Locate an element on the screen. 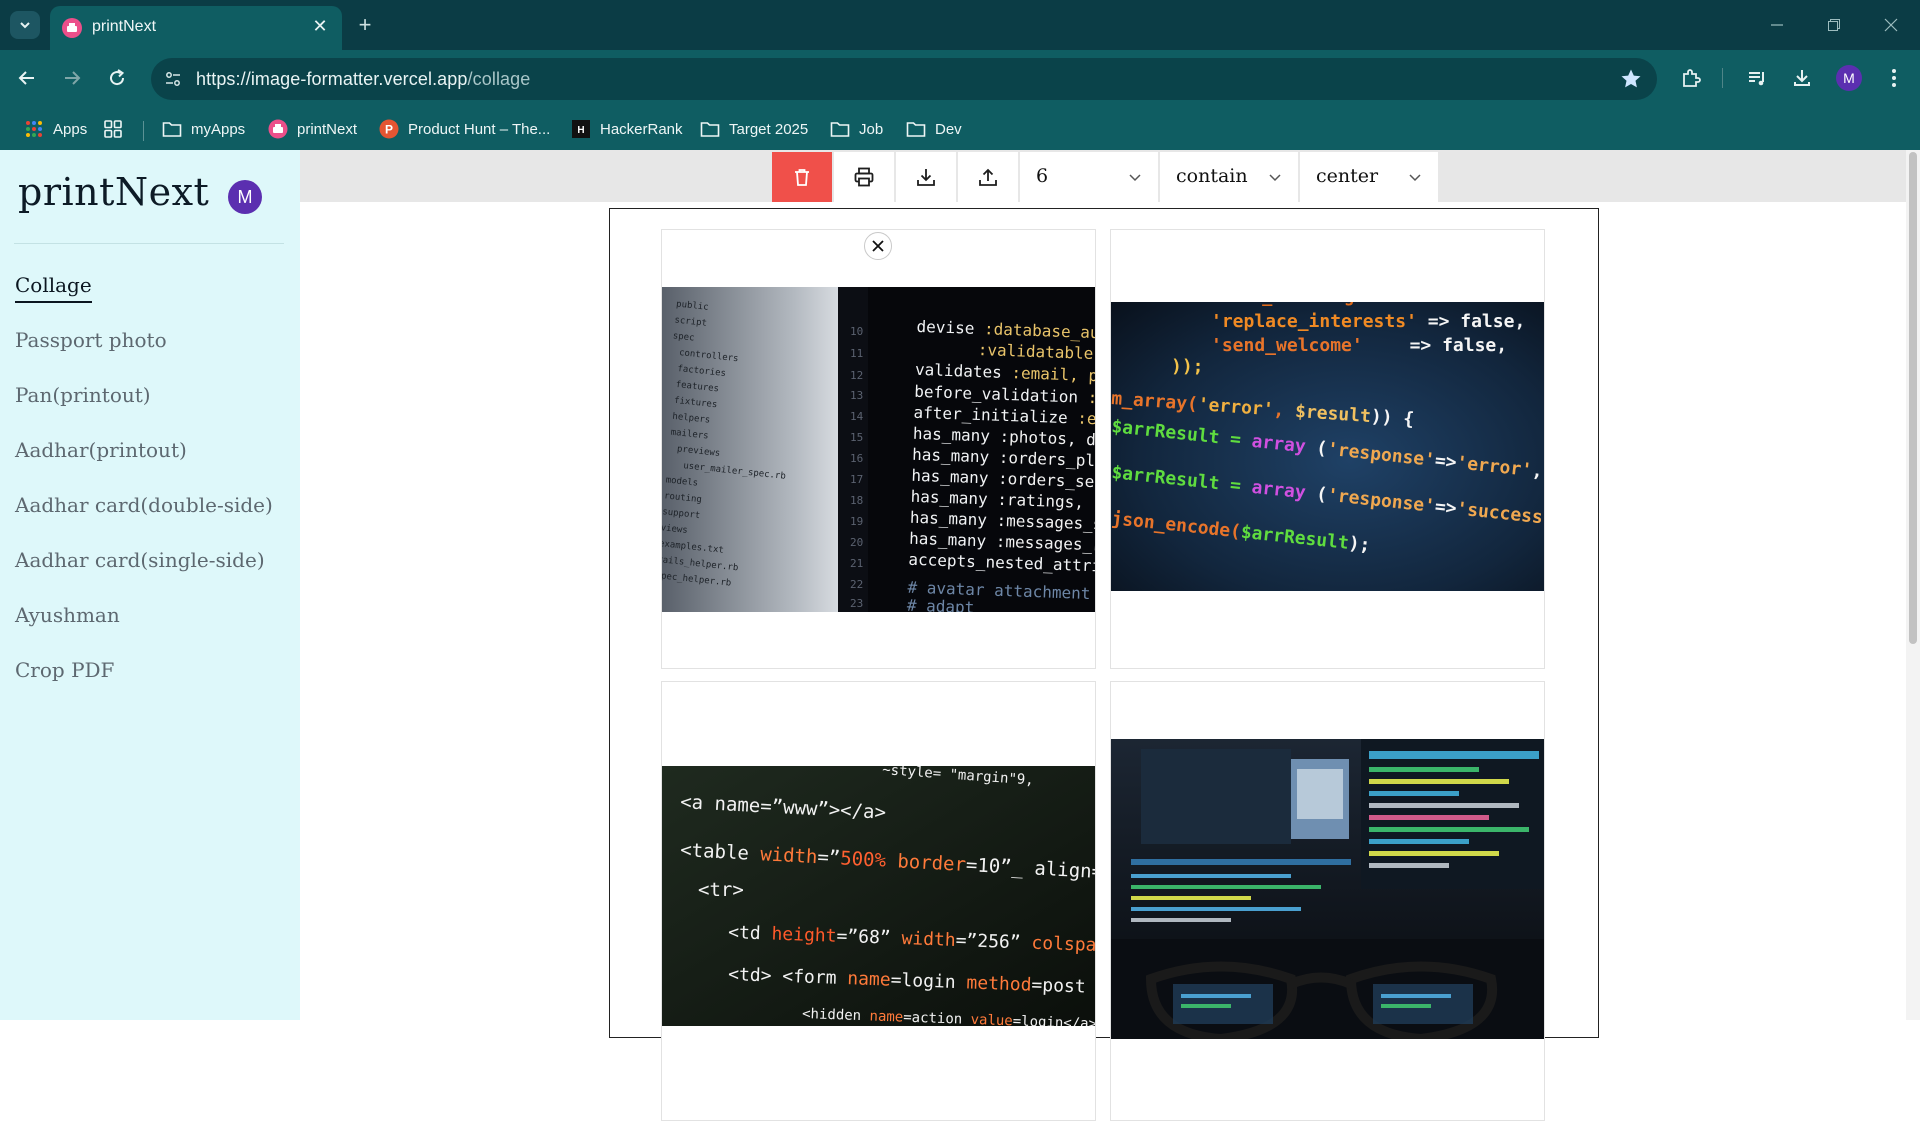  bookmark-label: printNext is located at coordinates (327, 129).